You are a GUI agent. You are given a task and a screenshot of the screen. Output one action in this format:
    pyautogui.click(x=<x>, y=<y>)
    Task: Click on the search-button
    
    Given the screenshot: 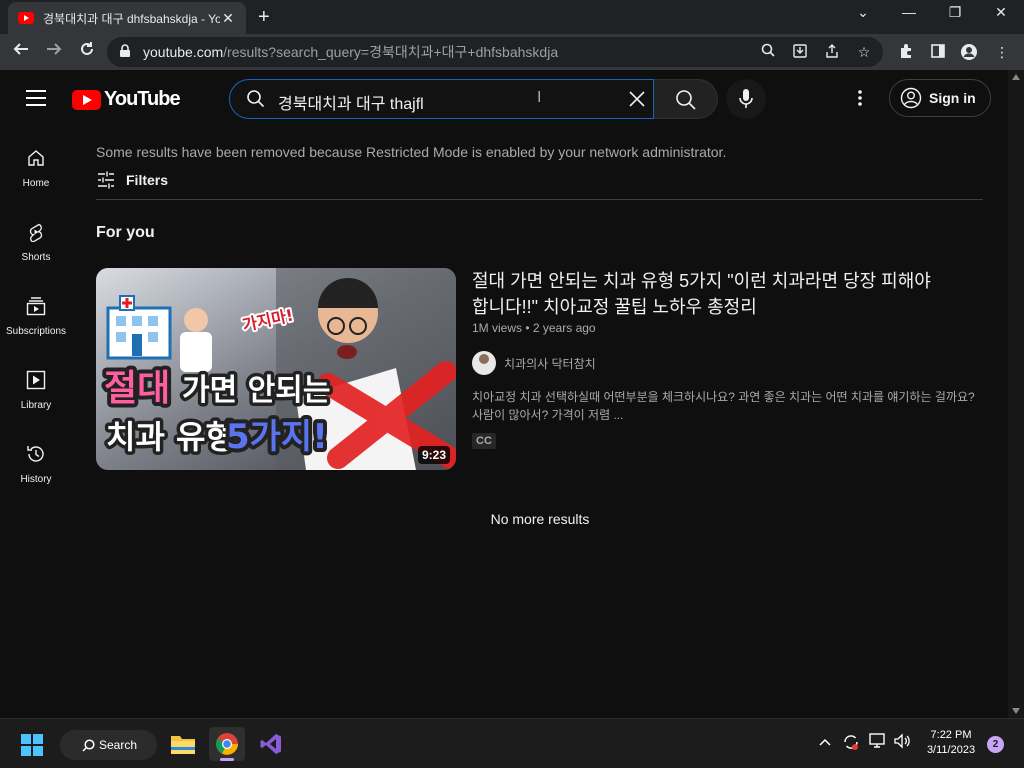 What is the action you would take?
    pyautogui.click(x=686, y=99)
    